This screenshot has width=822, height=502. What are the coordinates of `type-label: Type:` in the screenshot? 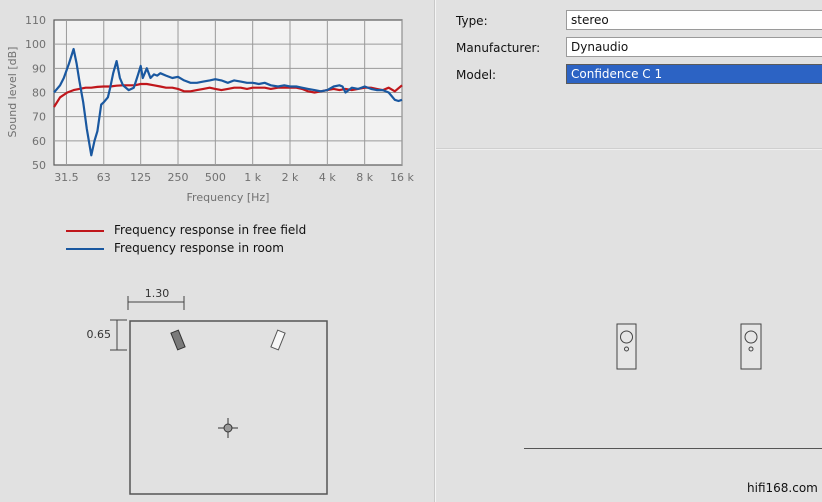 It's located at (472, 21).